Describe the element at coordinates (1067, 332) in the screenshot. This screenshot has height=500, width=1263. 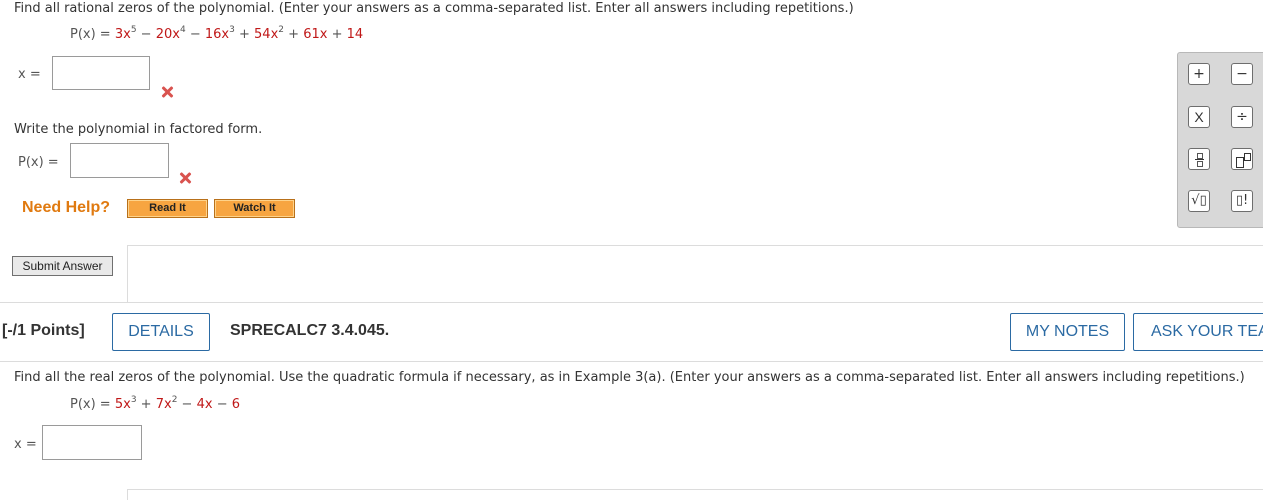
I see `my-notes-button: MY NOTES` at that location.